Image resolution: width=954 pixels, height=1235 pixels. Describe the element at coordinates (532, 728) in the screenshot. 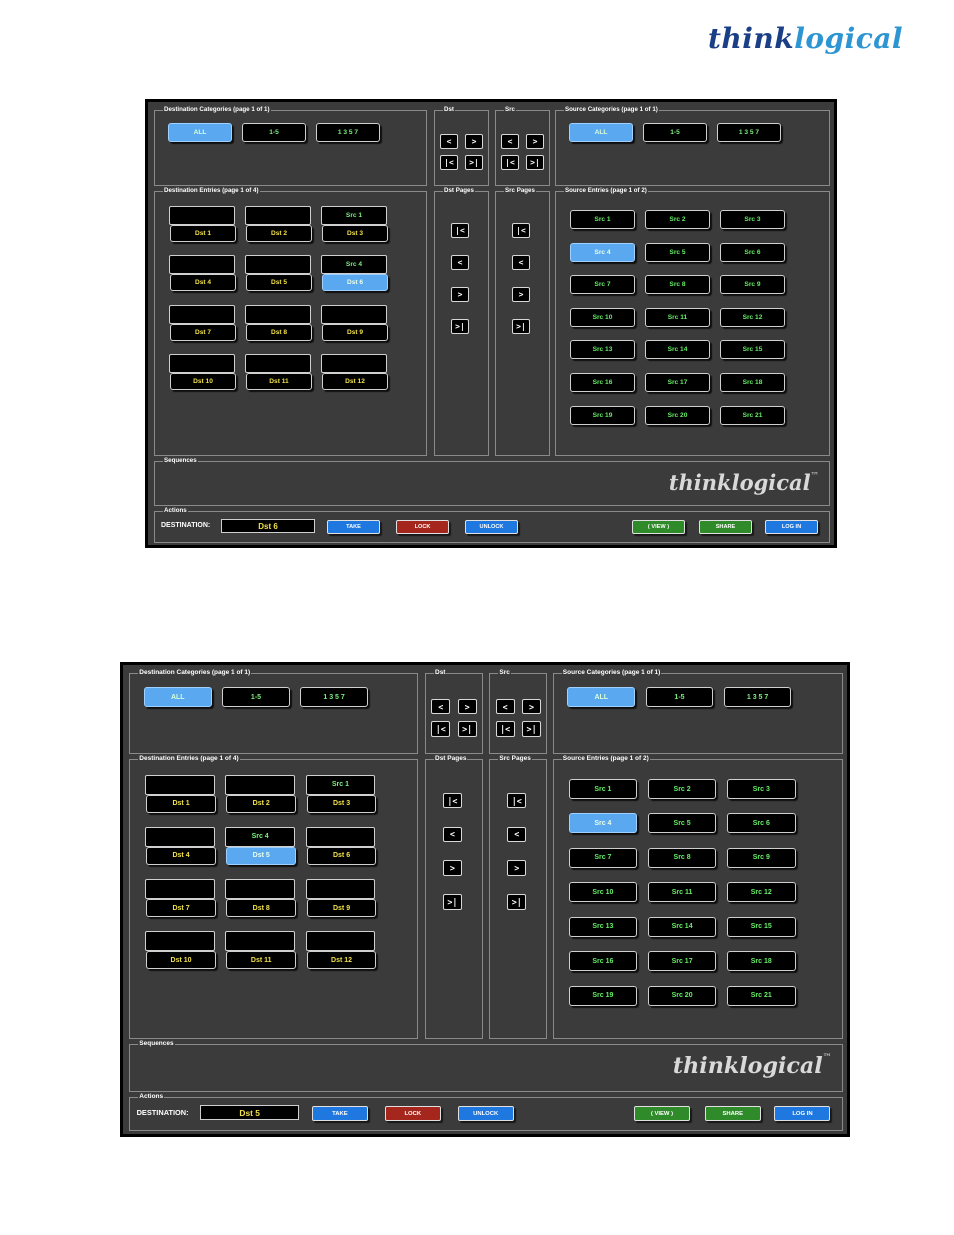

I see `src-last-button: >|` at that location.